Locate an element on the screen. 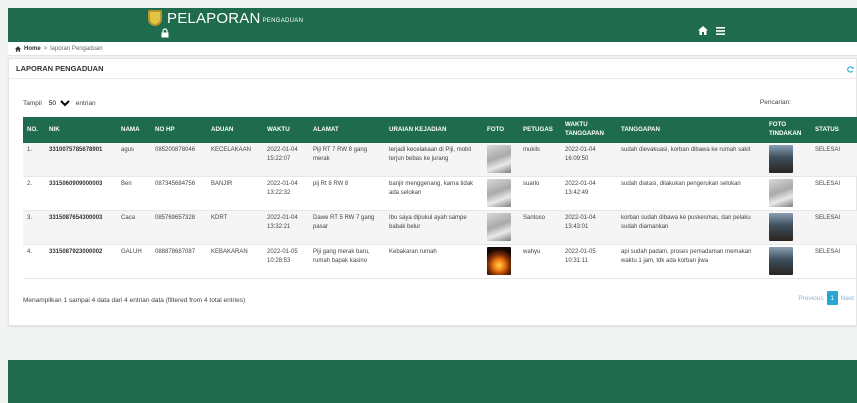 The image size is (857, 403). row-uraian: Kebakaran rumah is located at coordinates (413, 252).